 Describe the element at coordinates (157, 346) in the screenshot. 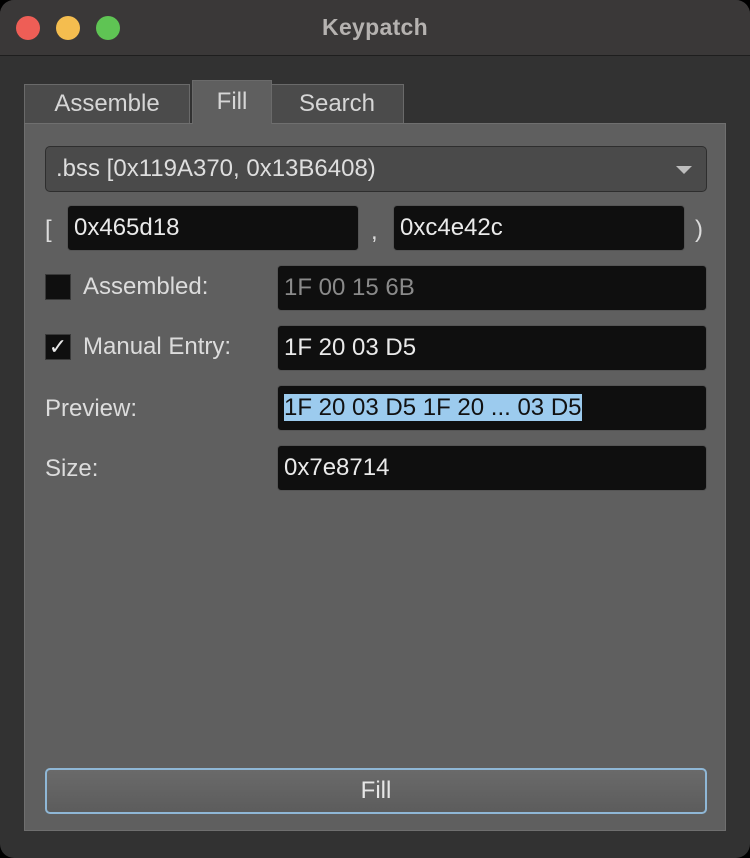

I see `manual-entry-label: Manual Entry:` at that location.